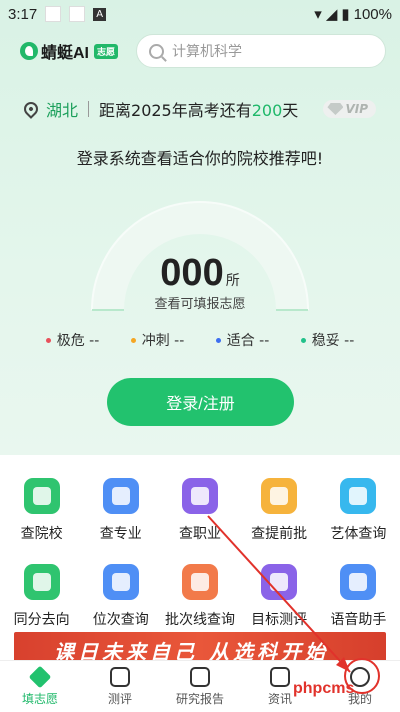 This screenshot has width=400, height=712. I want to click on tool-item: 同分去向, so click(42, 599).